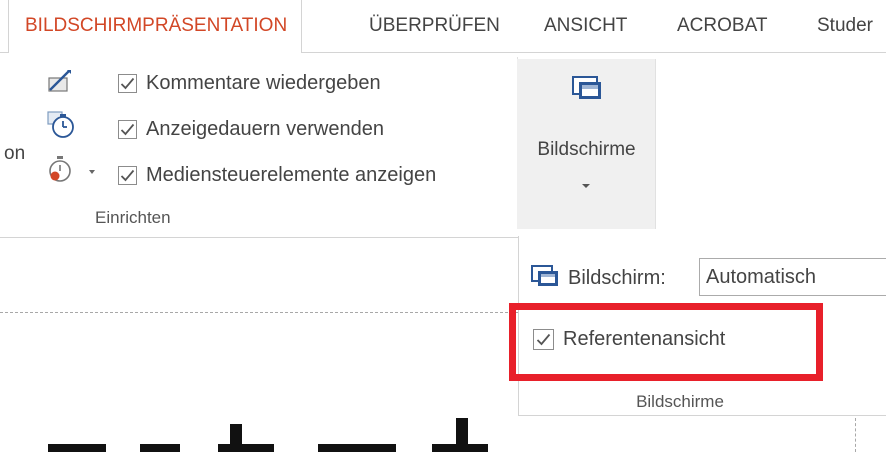  Describe the element at coordinates (585, 26) in the screenshot. I see `tab-view: ANSICHT` at that location.